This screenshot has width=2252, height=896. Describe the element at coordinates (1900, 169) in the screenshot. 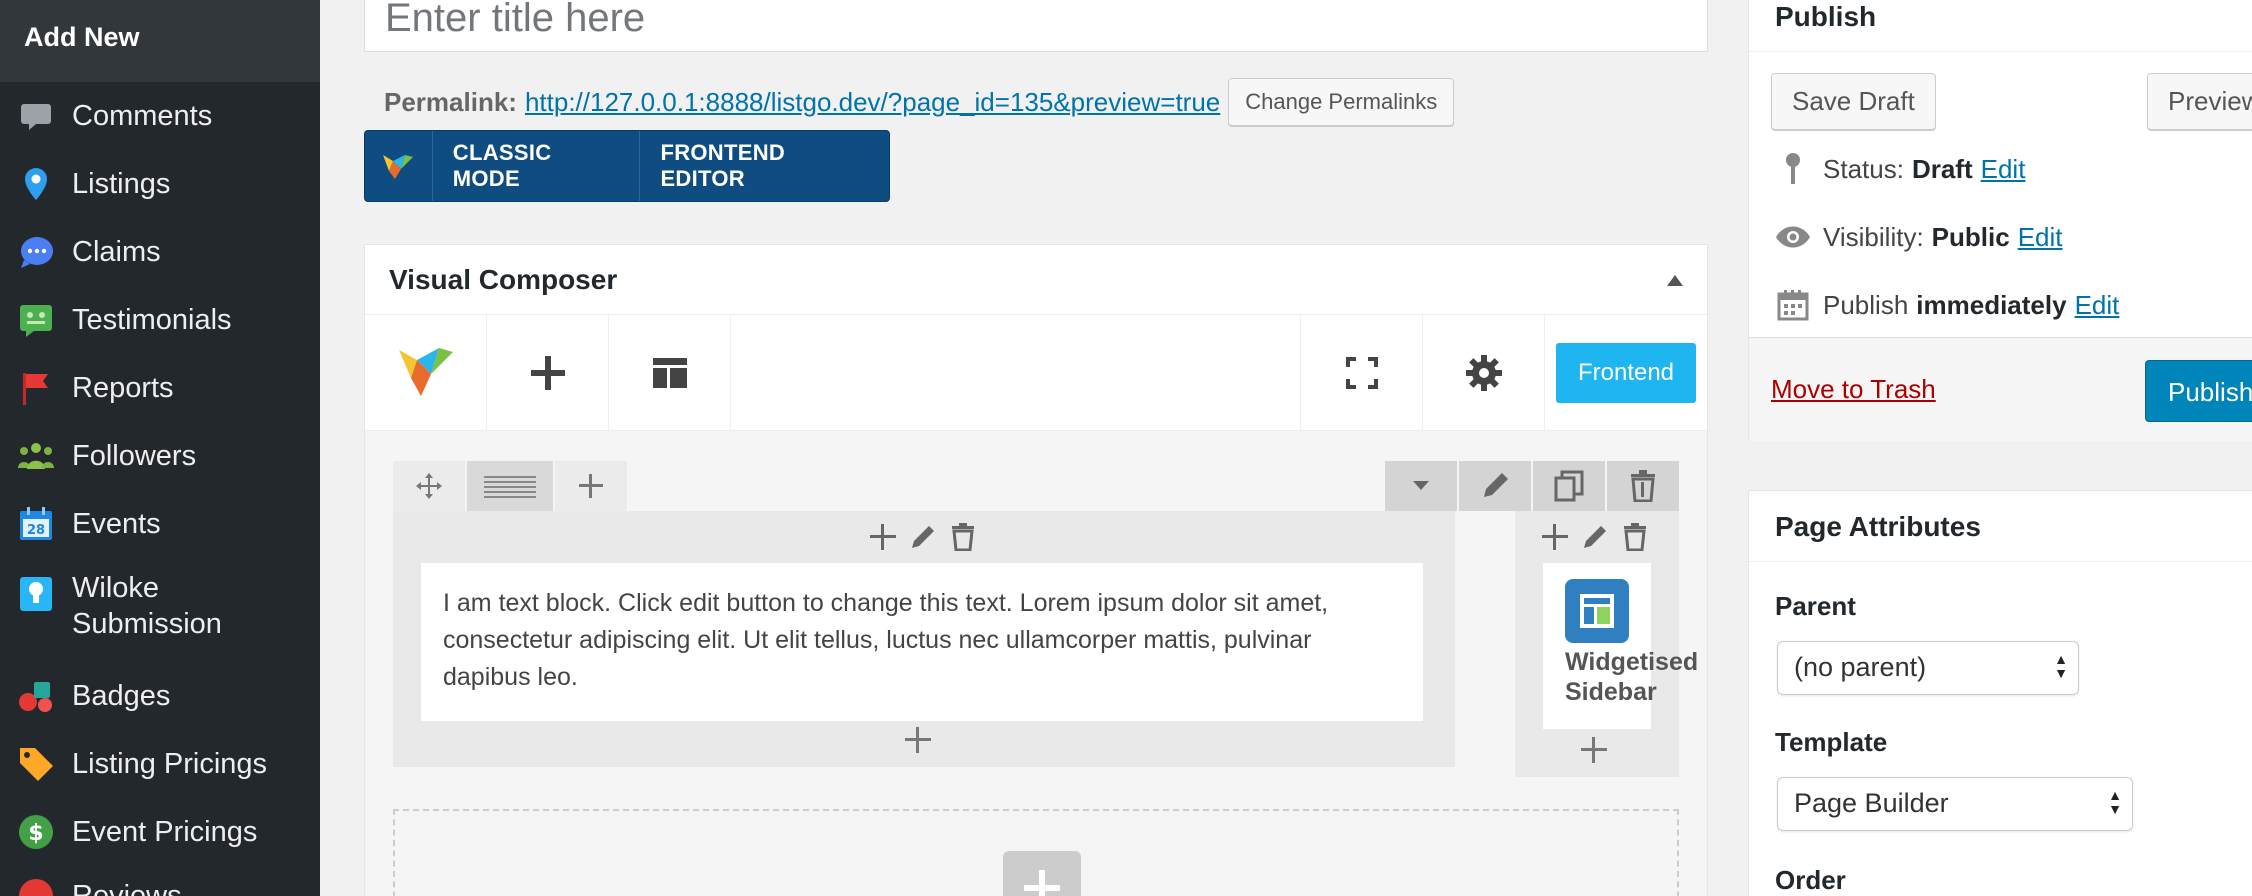

I see `status-row: Status: Draft Edit` at that location.